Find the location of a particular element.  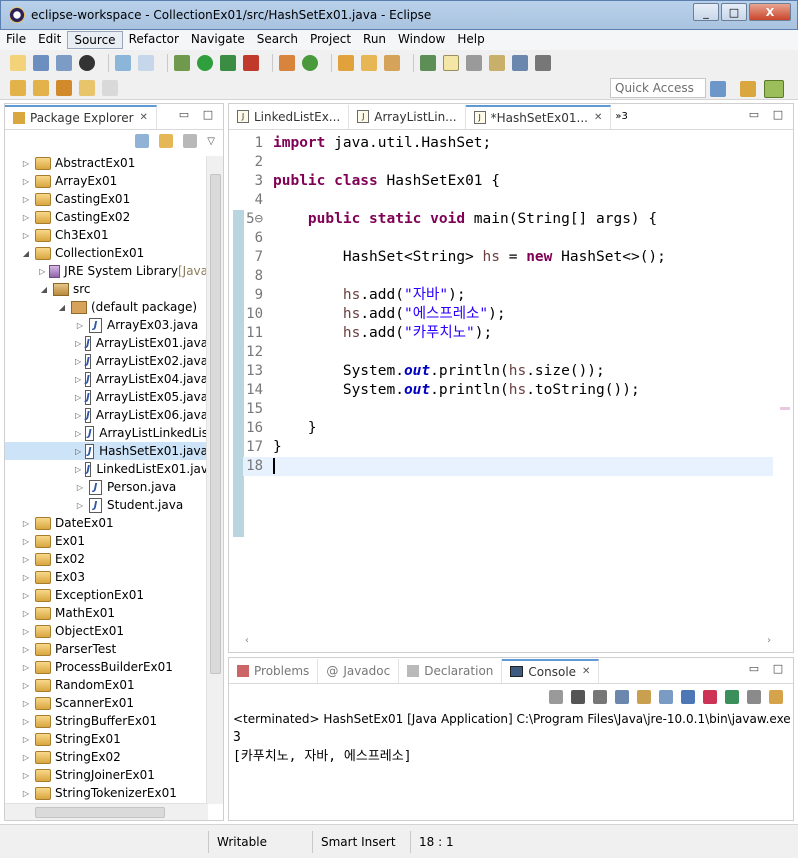

tree-item: ◢ (default package) is located at coordinates (106, 307).